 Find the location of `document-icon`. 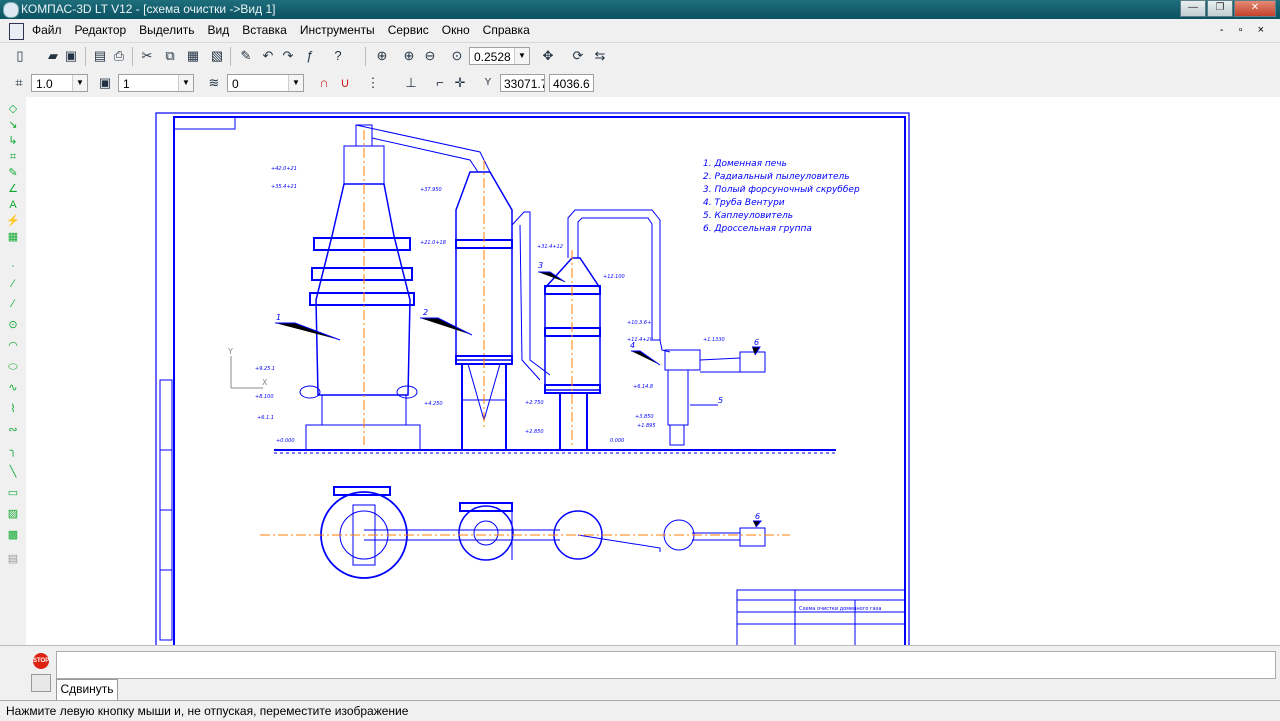

document-icon is located at coordinates (16, 31).